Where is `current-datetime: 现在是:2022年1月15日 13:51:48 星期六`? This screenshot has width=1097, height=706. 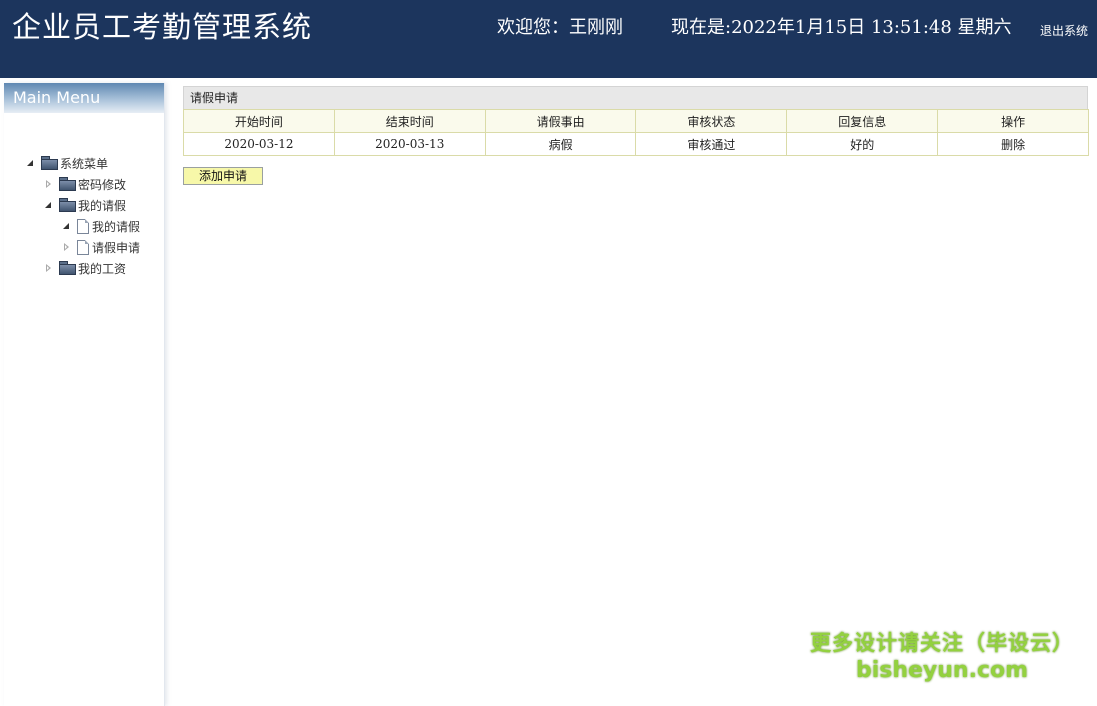
current-datetime: 现在是:2022年1月15日 13:51:48 星期六 is located at coordinates (841, 28).